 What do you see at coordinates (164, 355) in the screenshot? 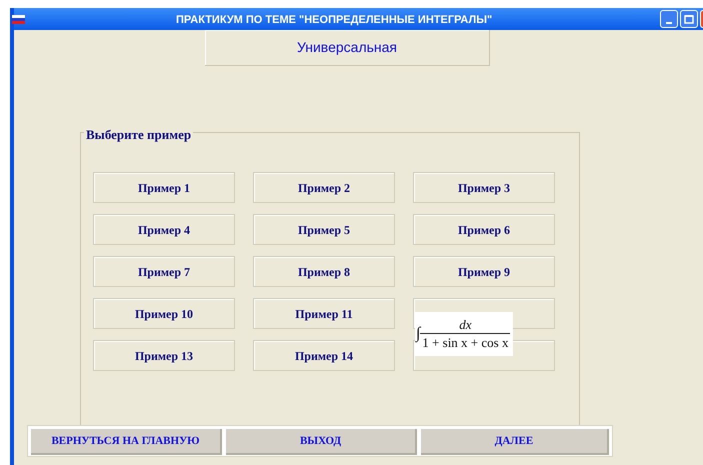
I see `example-button: Пример 13` at bounding box center [164, 355].